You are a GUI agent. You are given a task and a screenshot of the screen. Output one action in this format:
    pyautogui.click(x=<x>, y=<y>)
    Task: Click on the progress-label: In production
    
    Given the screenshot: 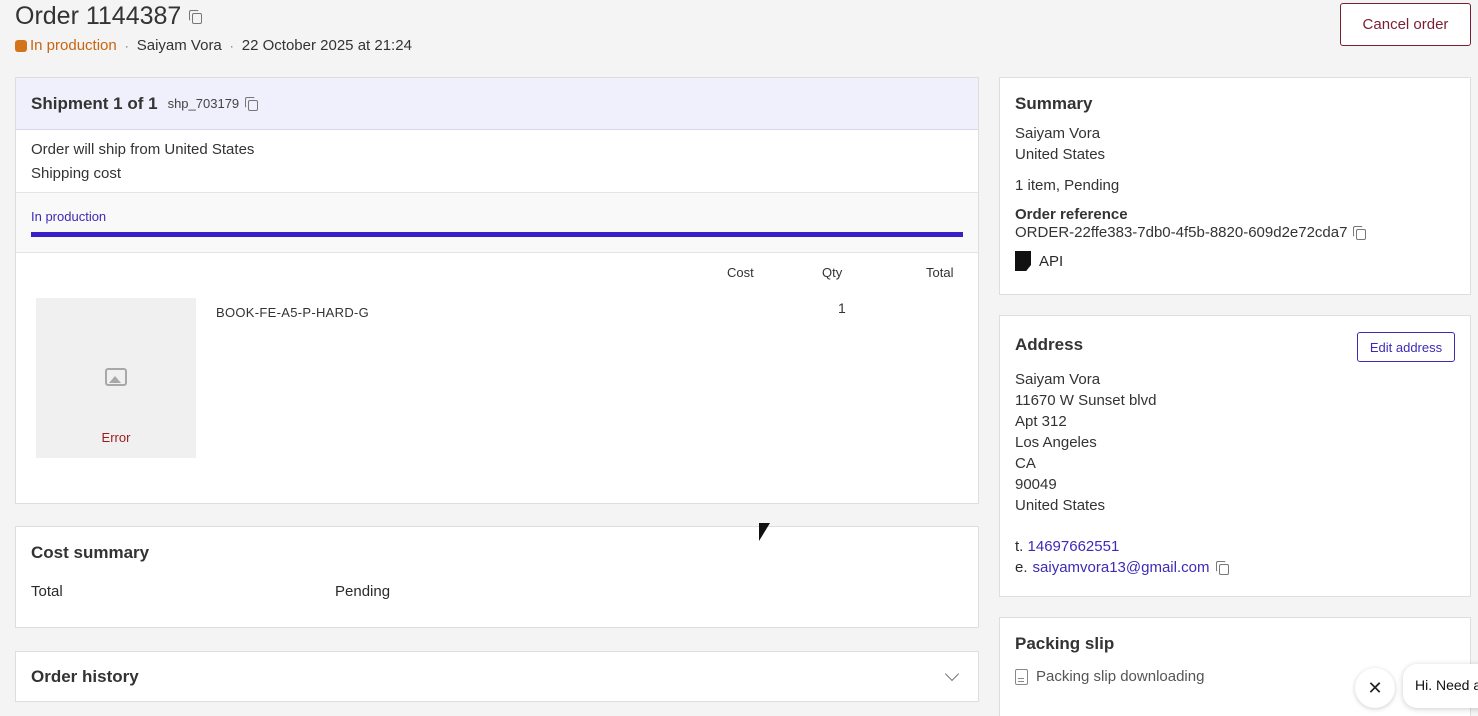 What is the action you would take?
    pyautogui.click(x=69, y=216)
    